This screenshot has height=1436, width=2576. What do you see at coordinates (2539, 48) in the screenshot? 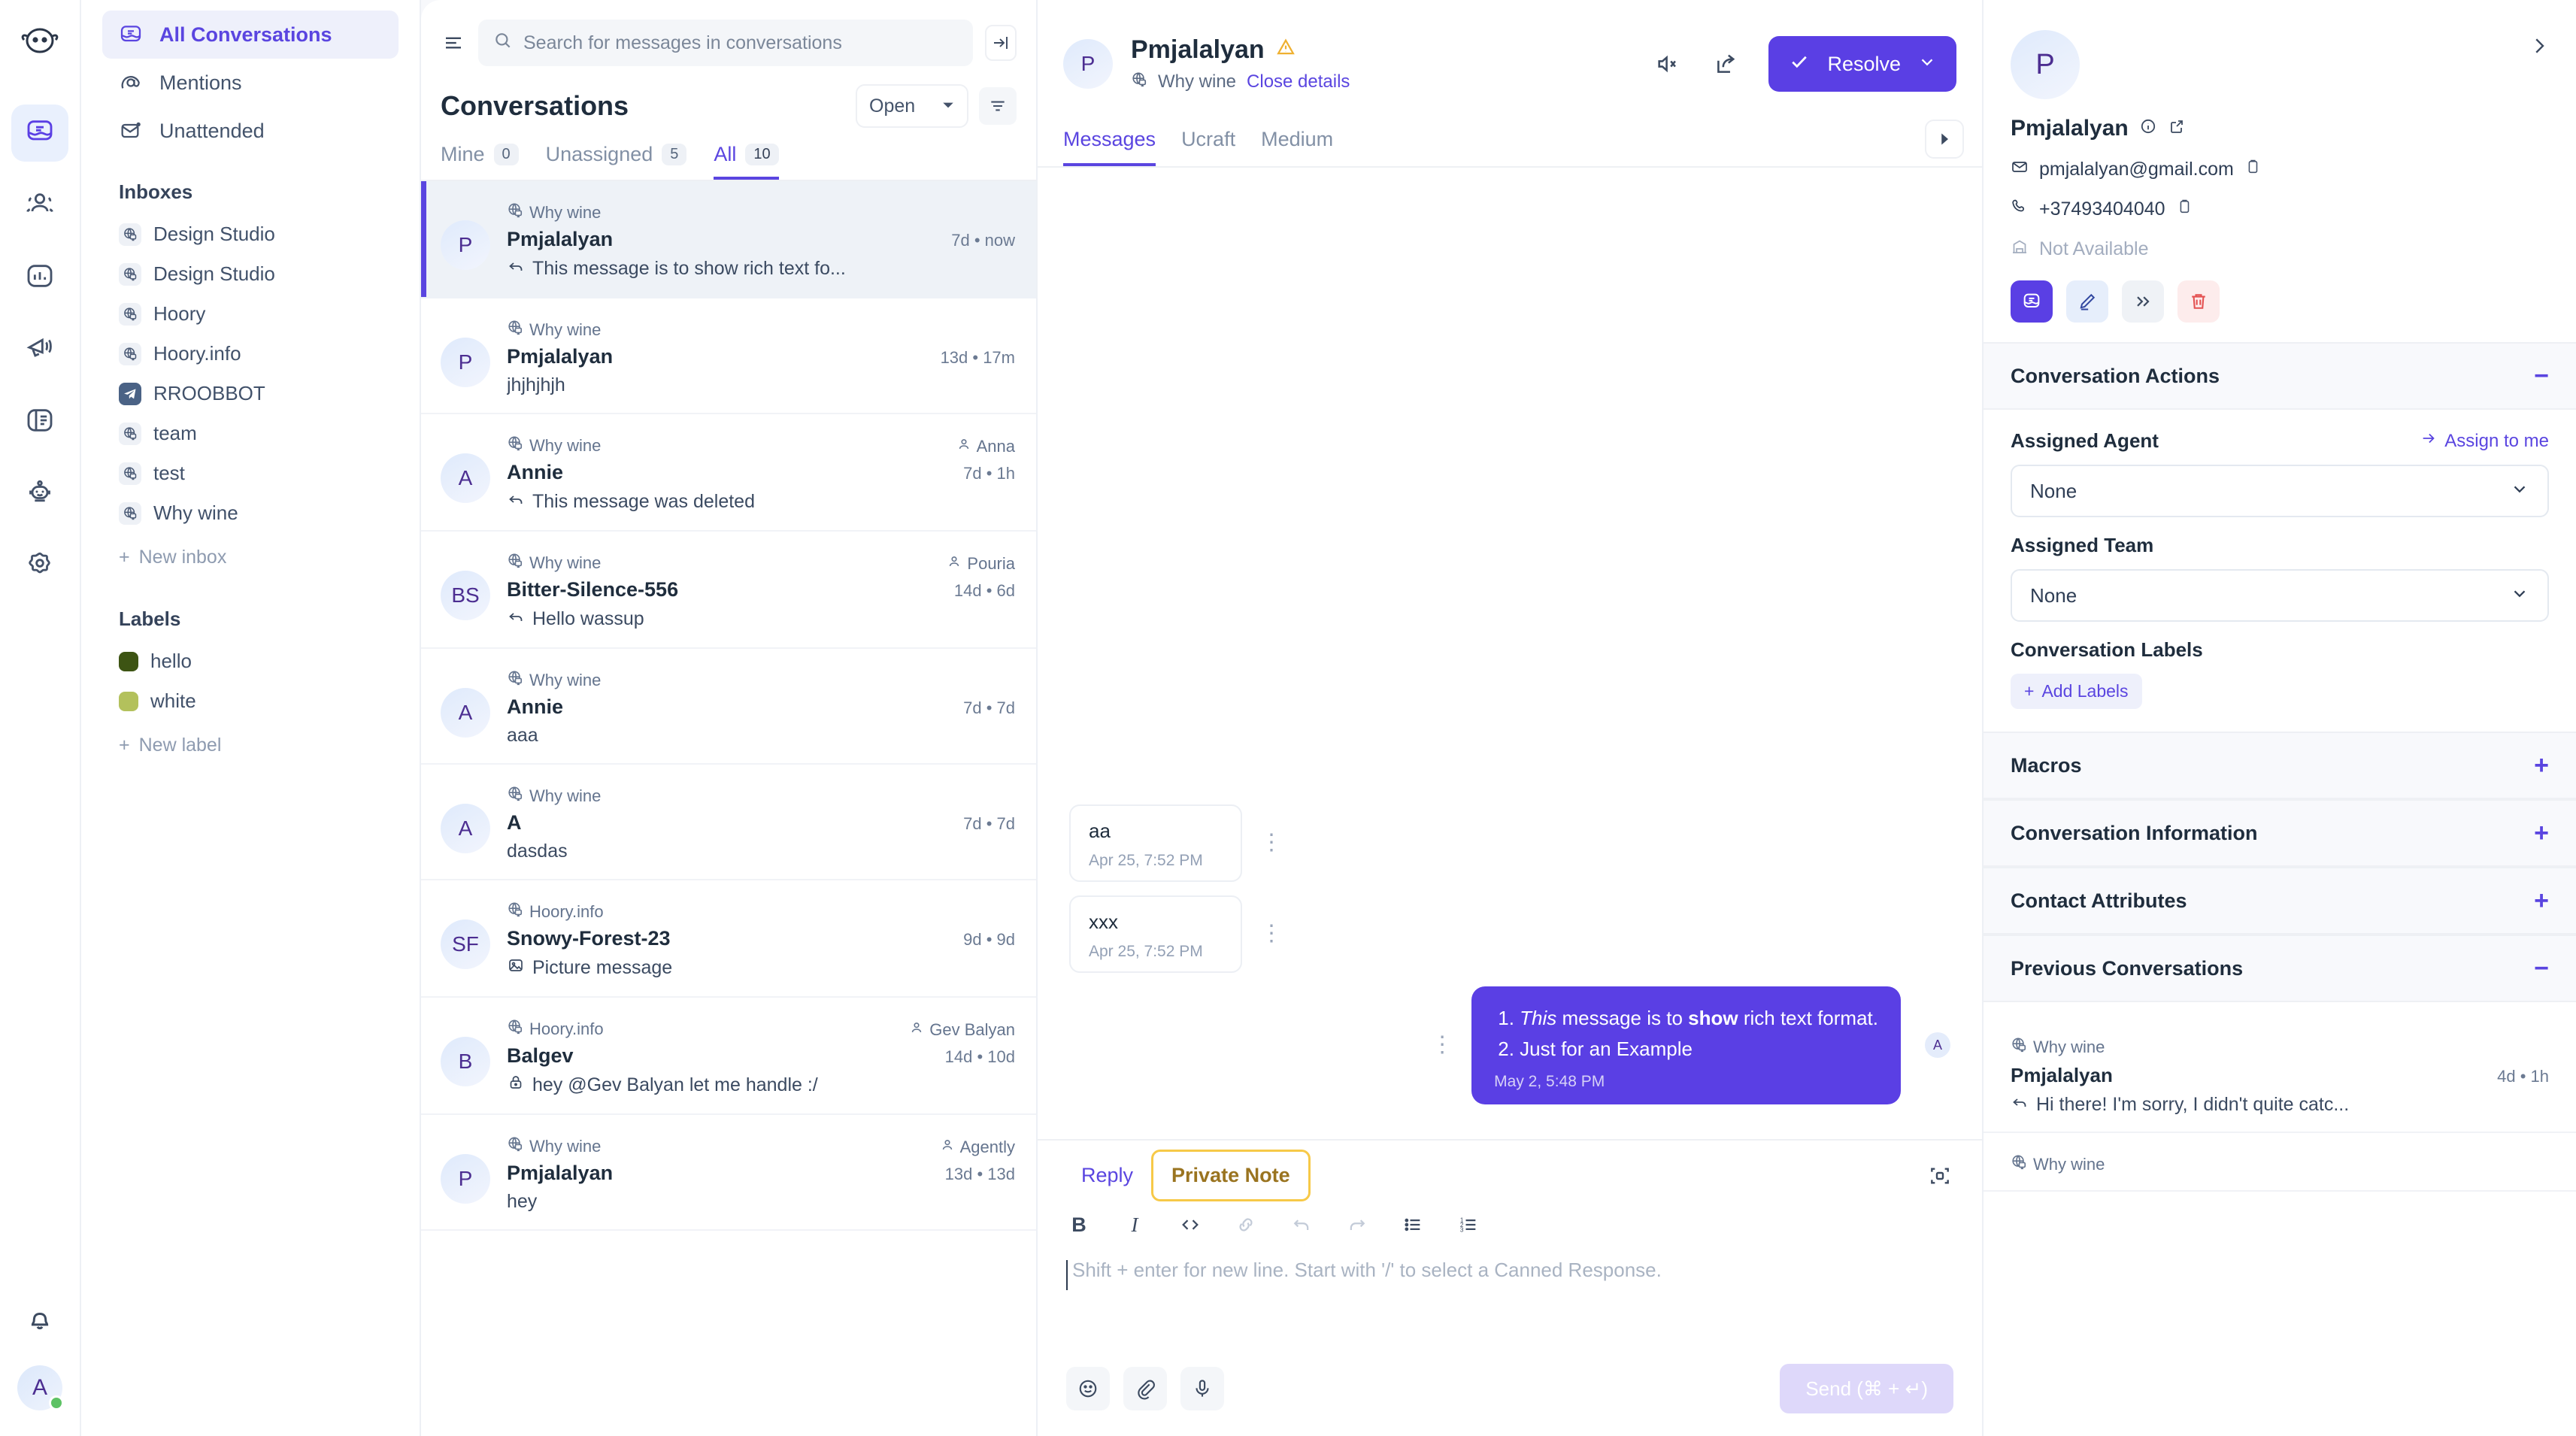
I see `chevron-right-icon` at bounding box center [2539, 48].